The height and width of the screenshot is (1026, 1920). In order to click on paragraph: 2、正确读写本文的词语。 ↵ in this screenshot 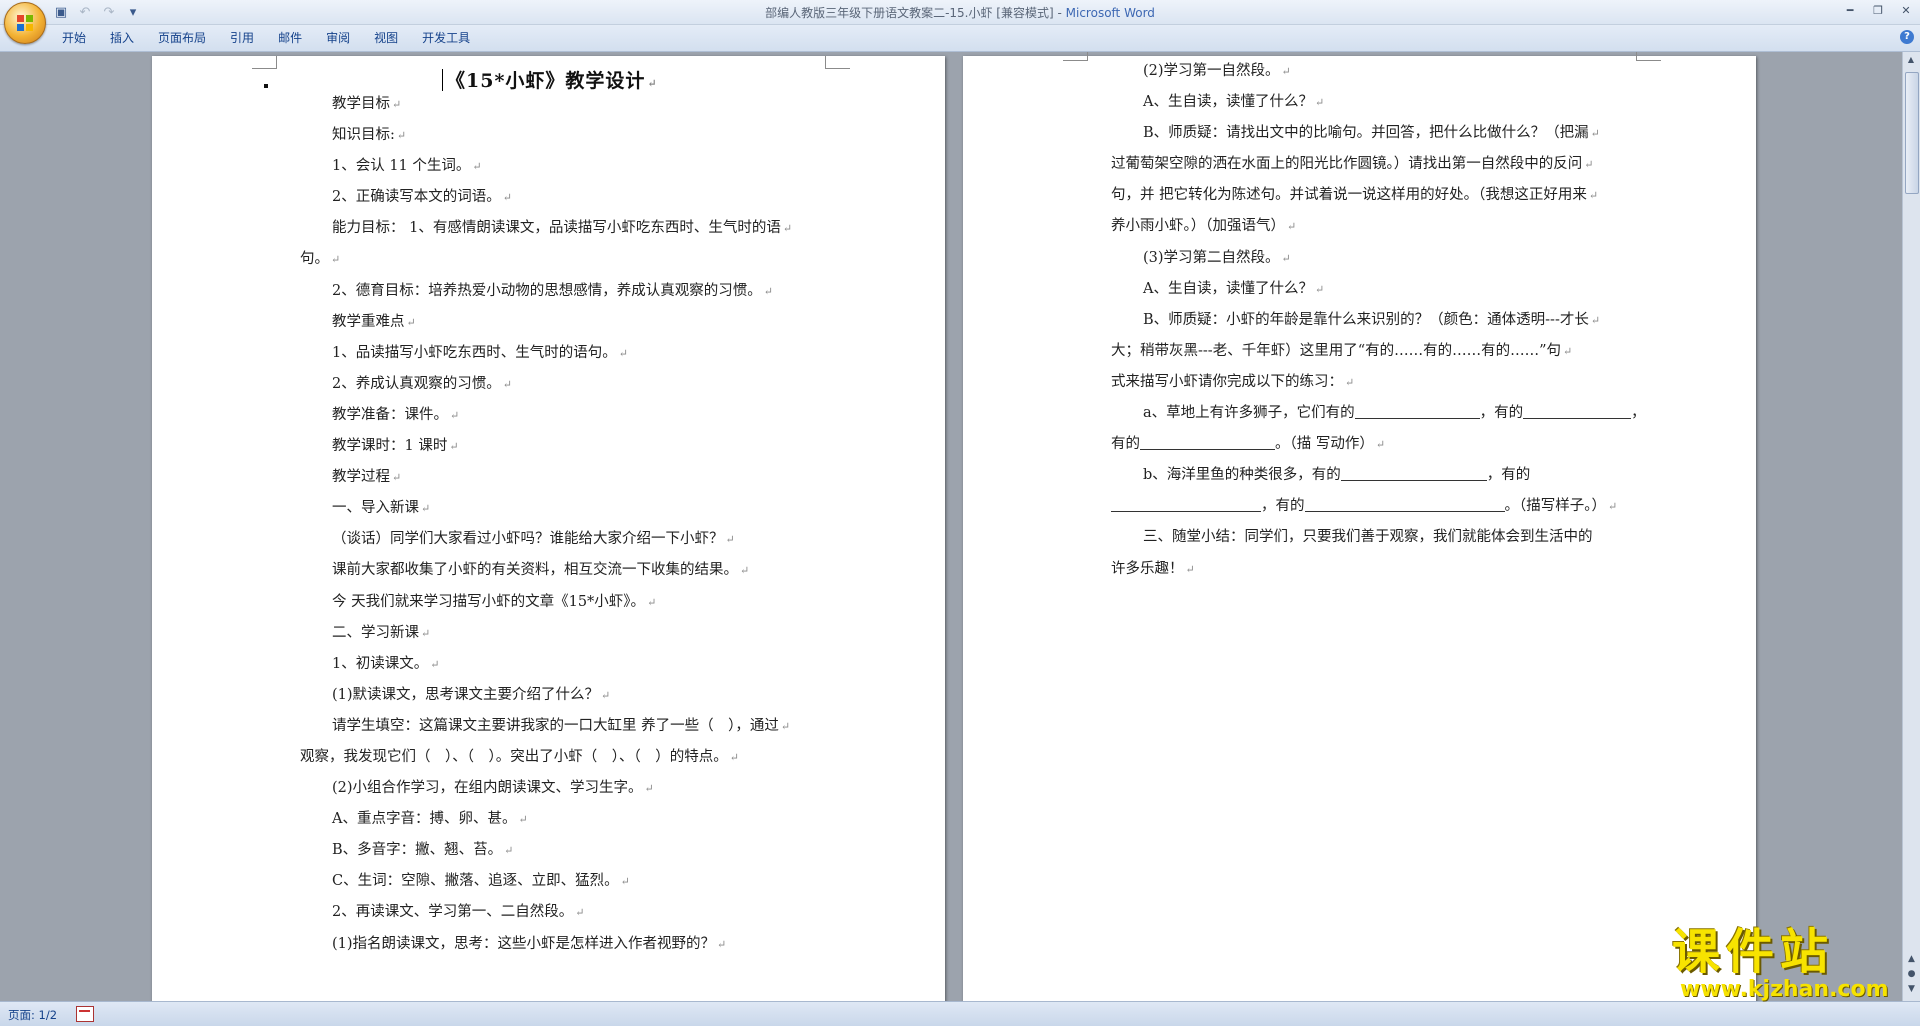, I will do `click(422, 197)`.